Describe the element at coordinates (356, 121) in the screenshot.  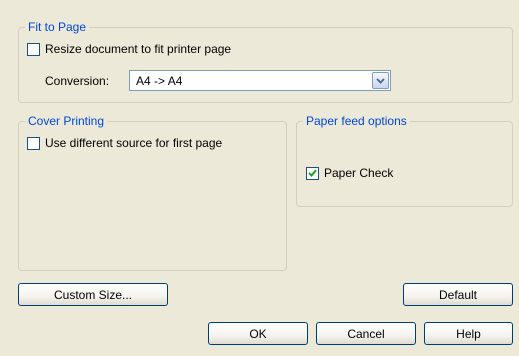
I see `paper-feed-title: Paper feed options` at that location.